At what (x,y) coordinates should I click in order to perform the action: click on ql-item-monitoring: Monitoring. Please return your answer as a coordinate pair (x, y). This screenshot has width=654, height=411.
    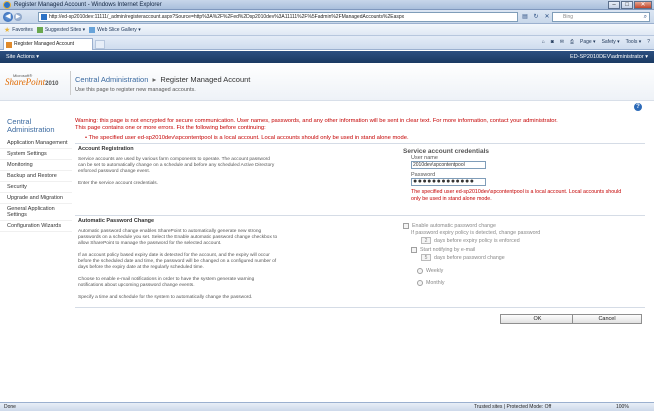
    Looking at the image, I should click on (36, 165).